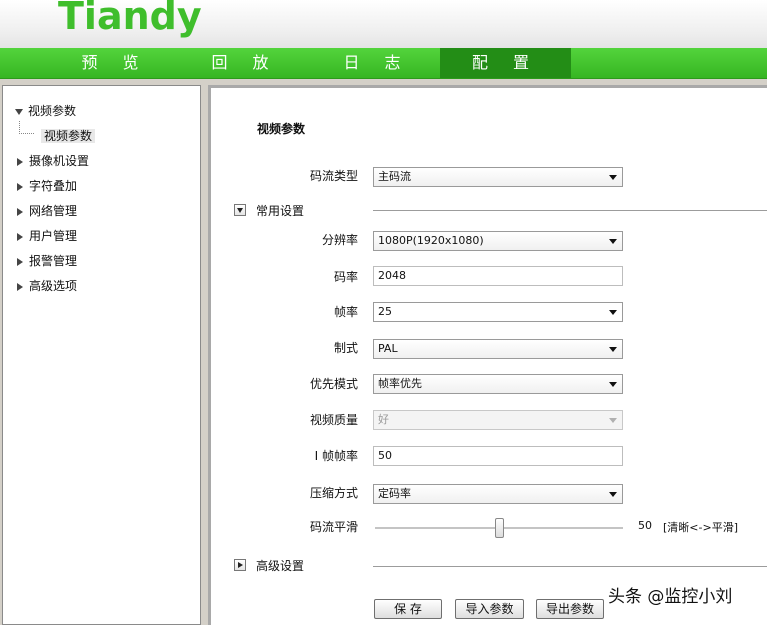  What do you see at coordinates (431, 240) in the screenshot?
I see `resolution-value: 1080P(1920x1080)` at bounding box center [431, 240].